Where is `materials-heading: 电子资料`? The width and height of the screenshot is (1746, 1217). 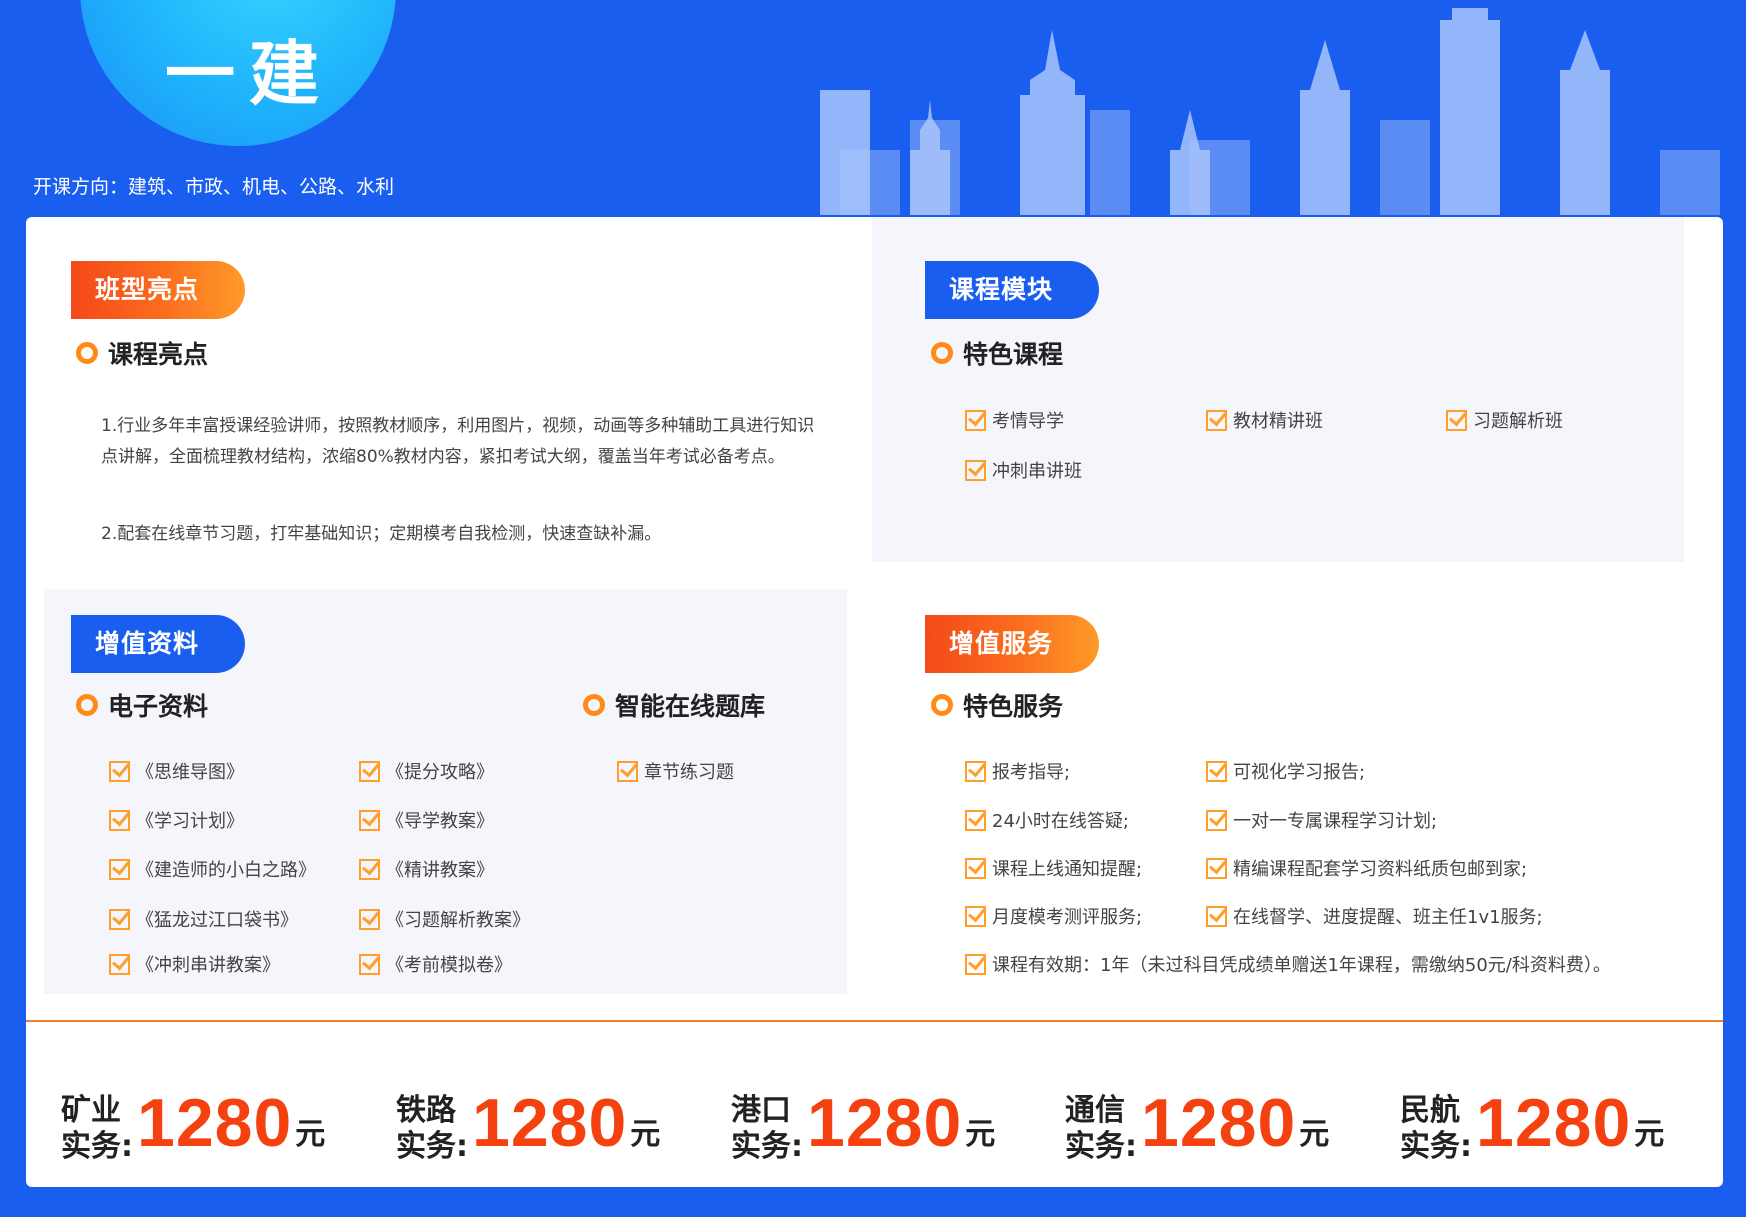 materials-heading: 电子资料 is located at coordinates (142, 705).